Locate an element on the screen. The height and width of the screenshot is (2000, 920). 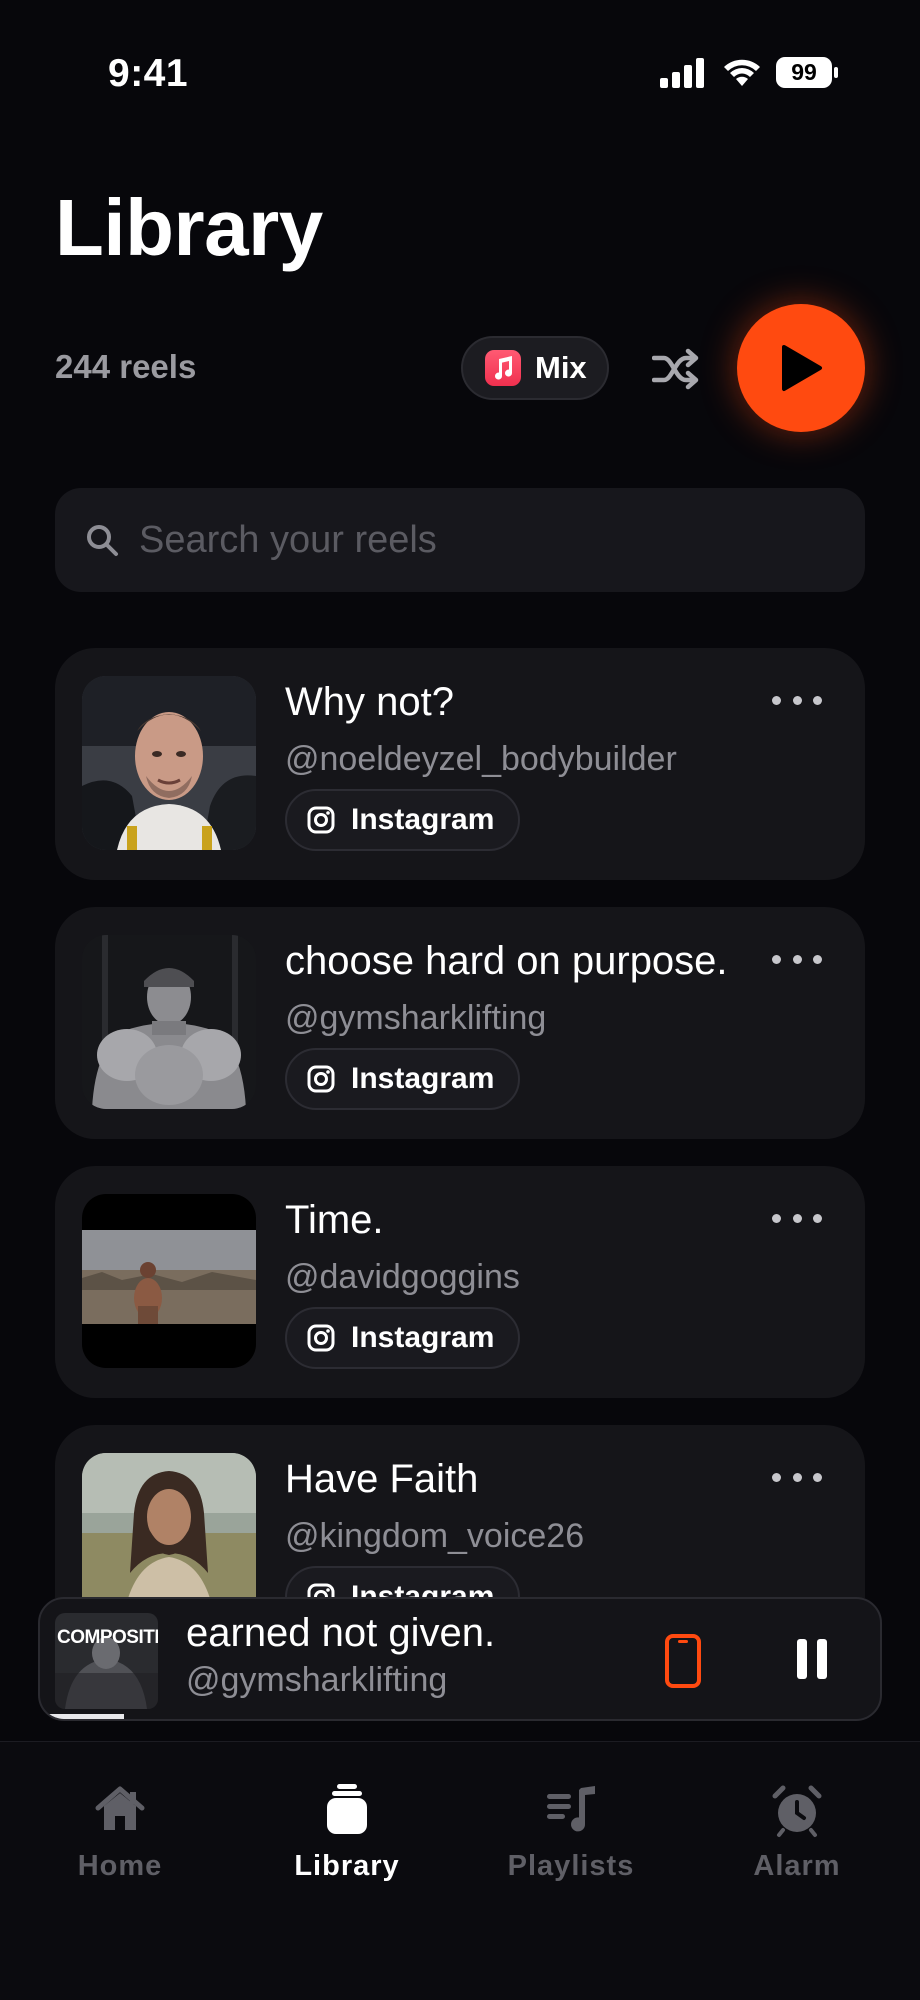
tab-label: Library is located at coordinates (347, 1866).